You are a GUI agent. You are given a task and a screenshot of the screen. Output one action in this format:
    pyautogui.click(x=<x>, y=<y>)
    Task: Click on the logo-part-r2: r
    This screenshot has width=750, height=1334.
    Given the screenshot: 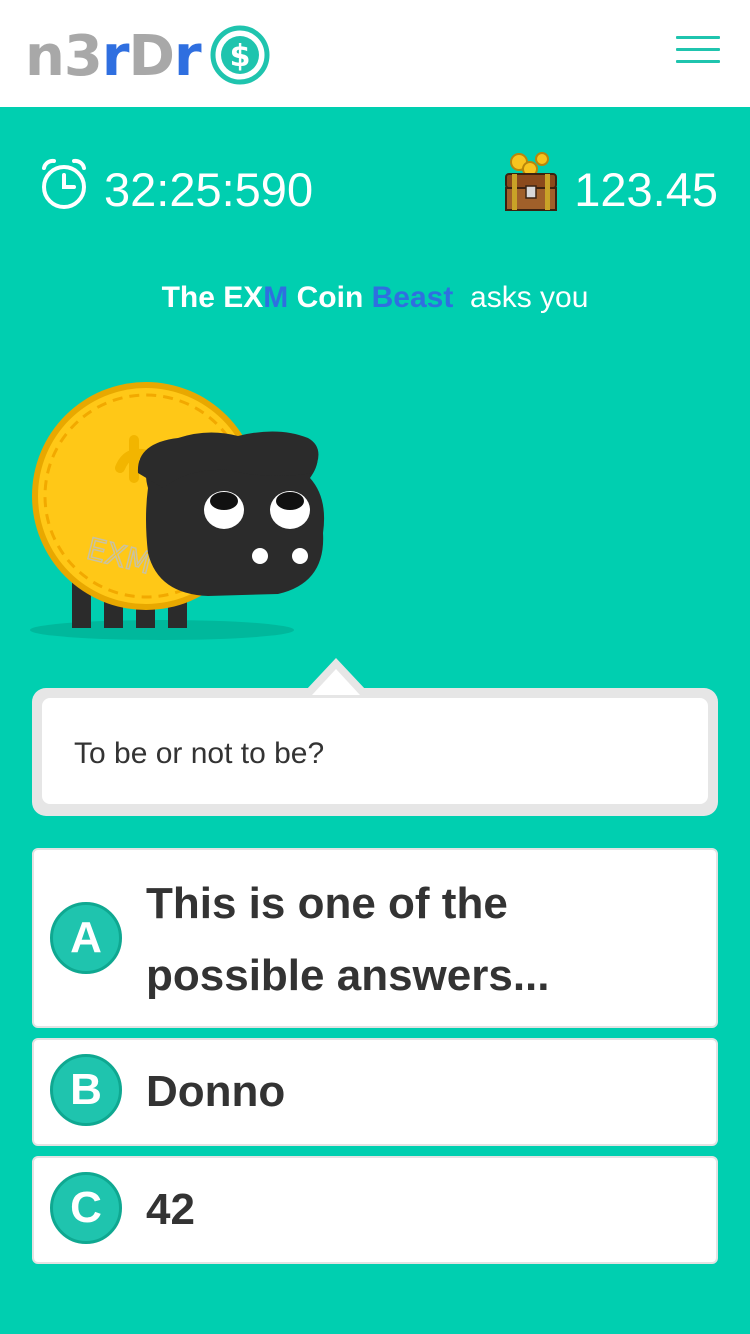 What is the action you would take?
    pyautogui.click(x=187, y=56)
    